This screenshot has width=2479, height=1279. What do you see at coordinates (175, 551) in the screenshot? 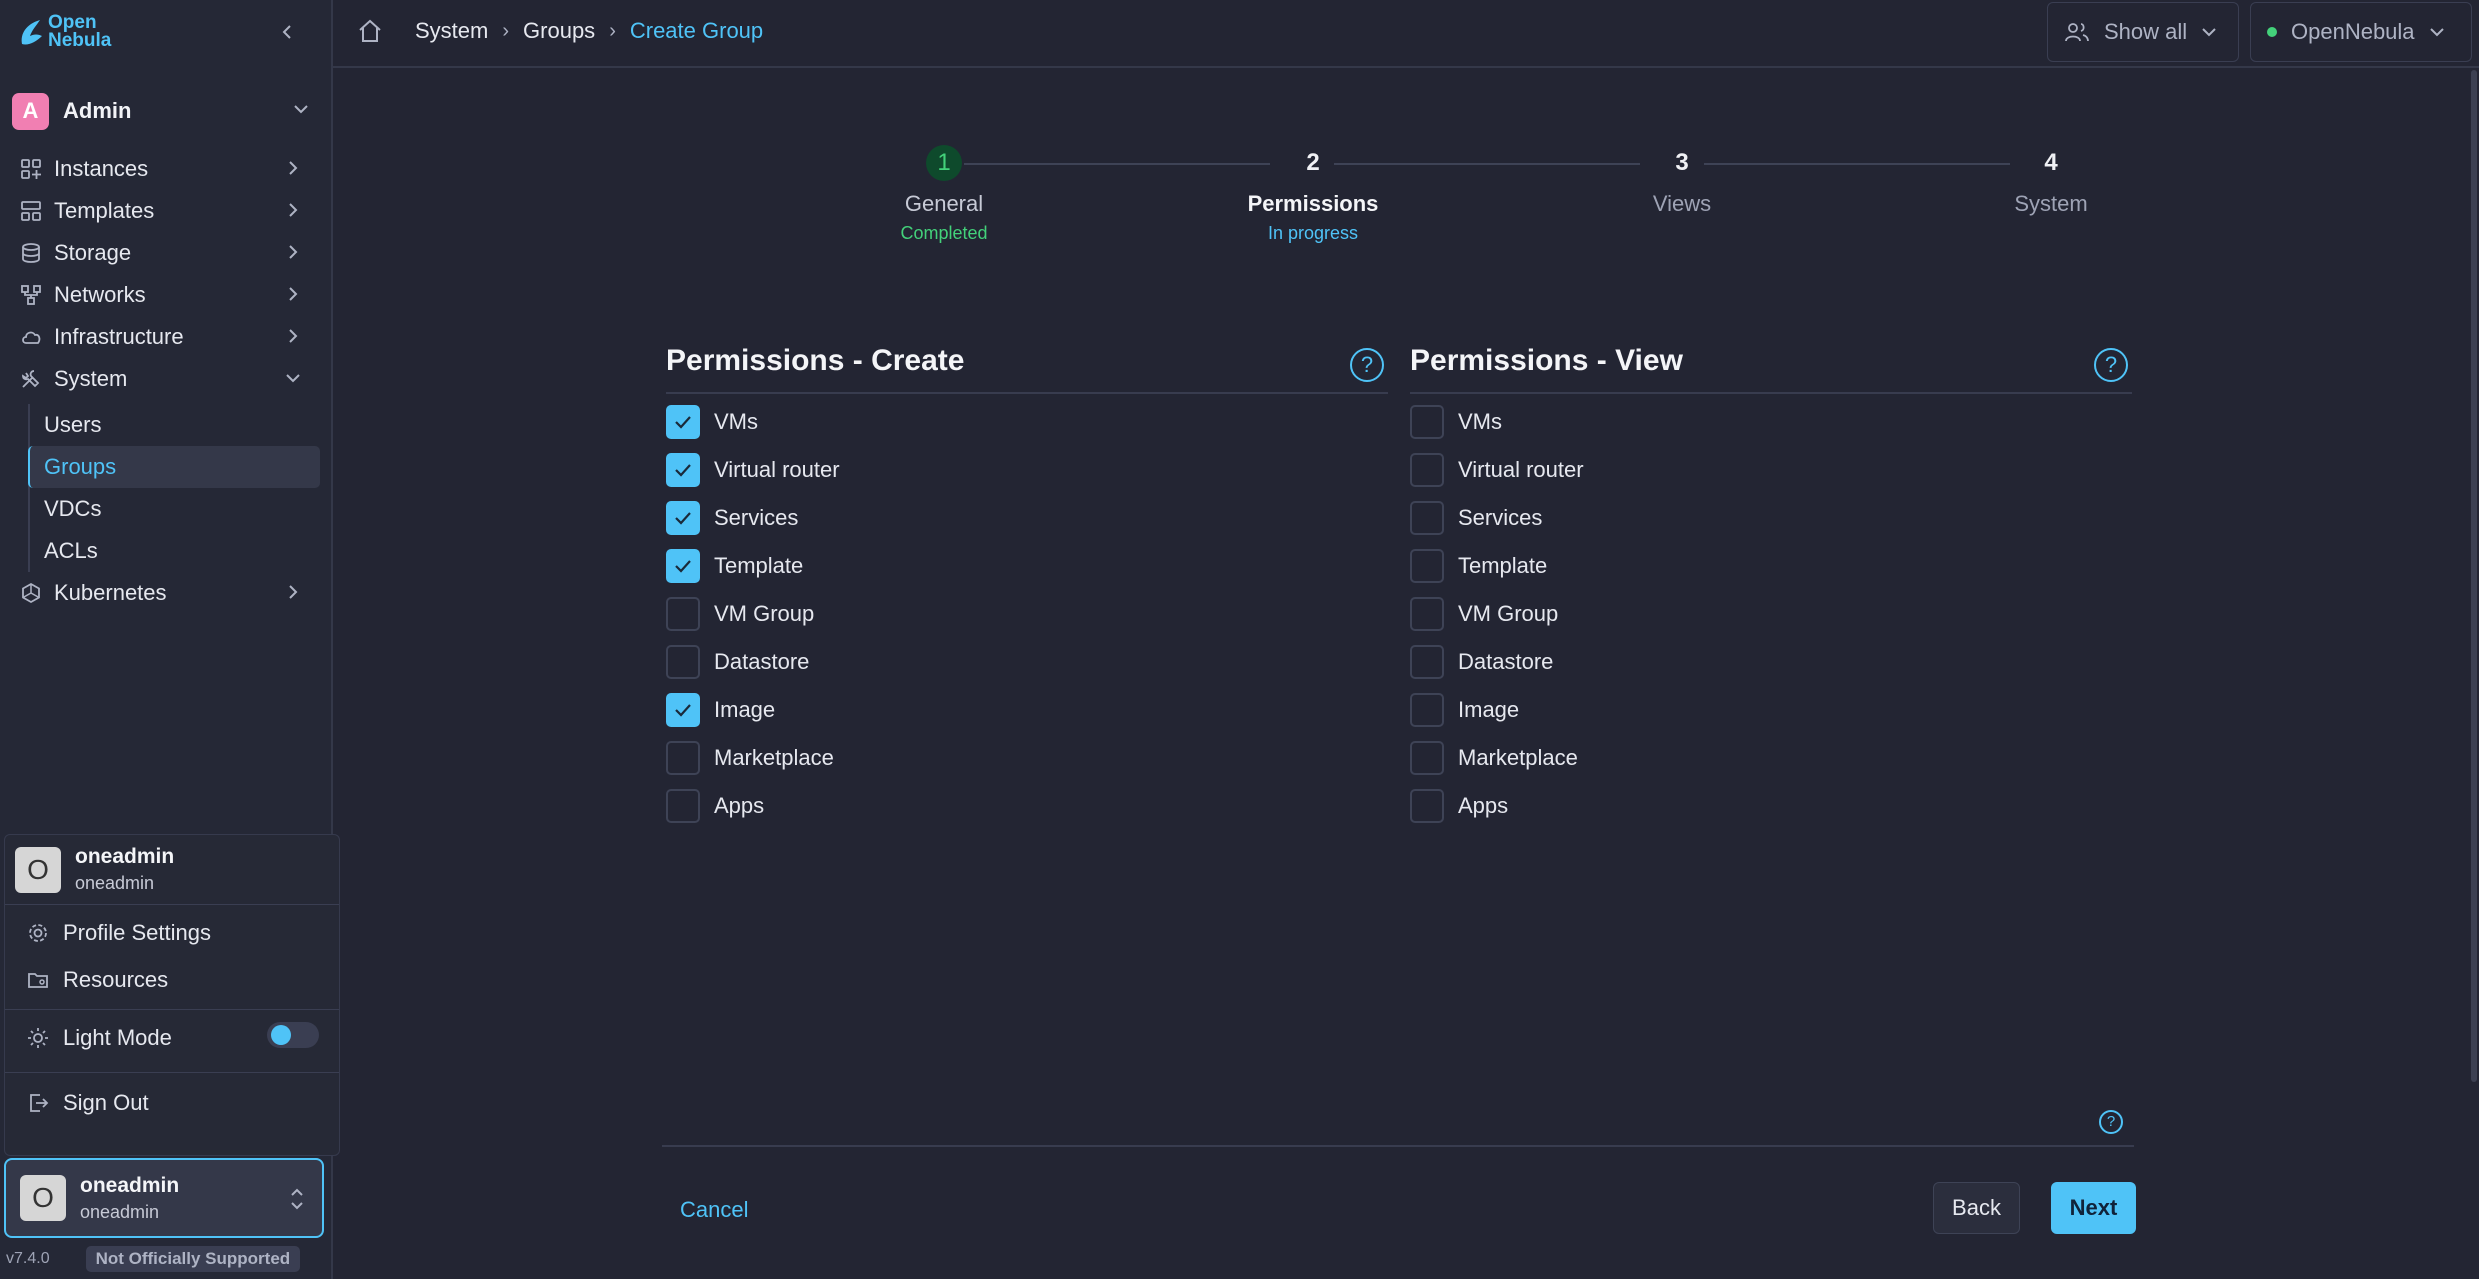
I see `sidebar-item-acls: ACLs` at bounding box center [175, 551].